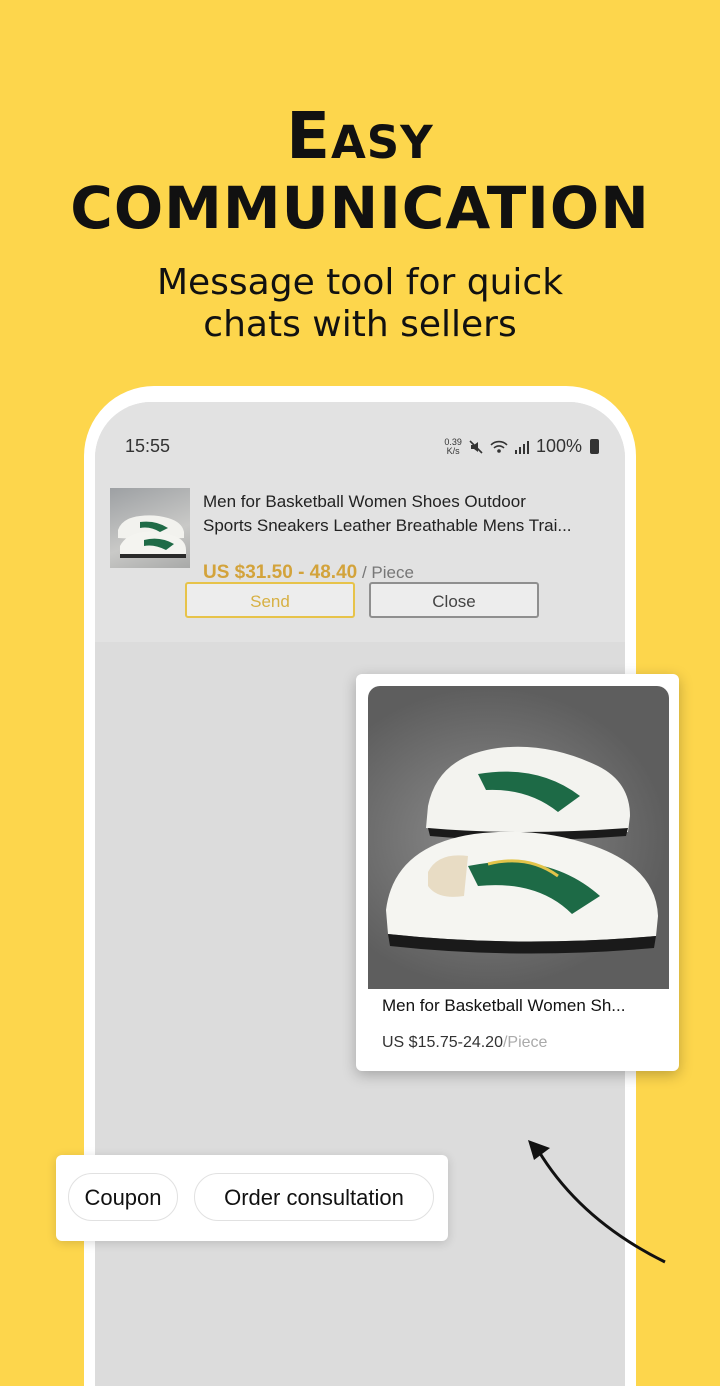 The height and width of the screenshot is (1386, 720). I want to click on product-image, so click(518, 837).